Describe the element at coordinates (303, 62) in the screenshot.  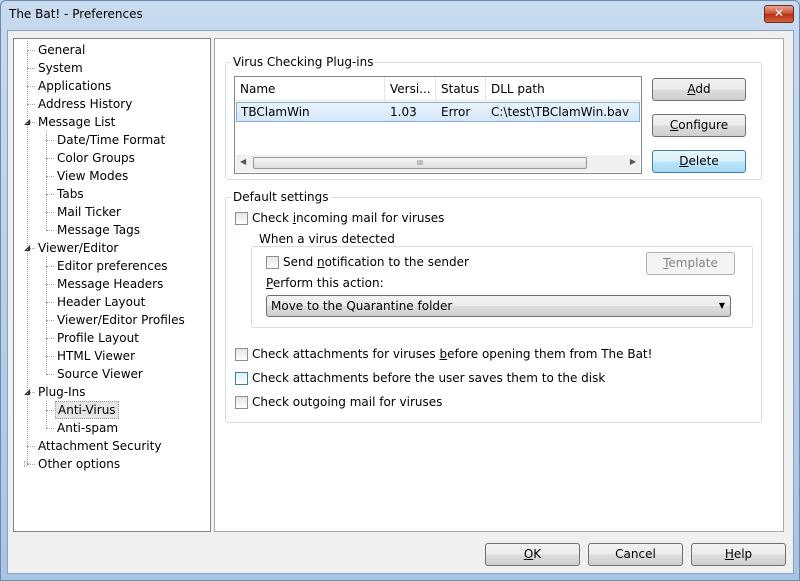
I see `plugins-group-title: Virus Checking Plug-ins` at that location.